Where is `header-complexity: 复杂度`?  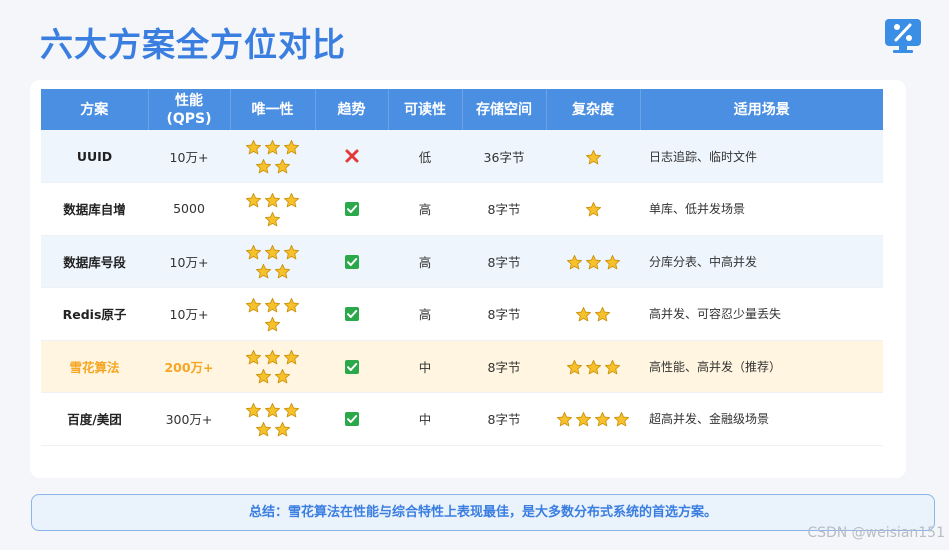
header-complexity: 复杂度 is located at coordinates (593, 109).